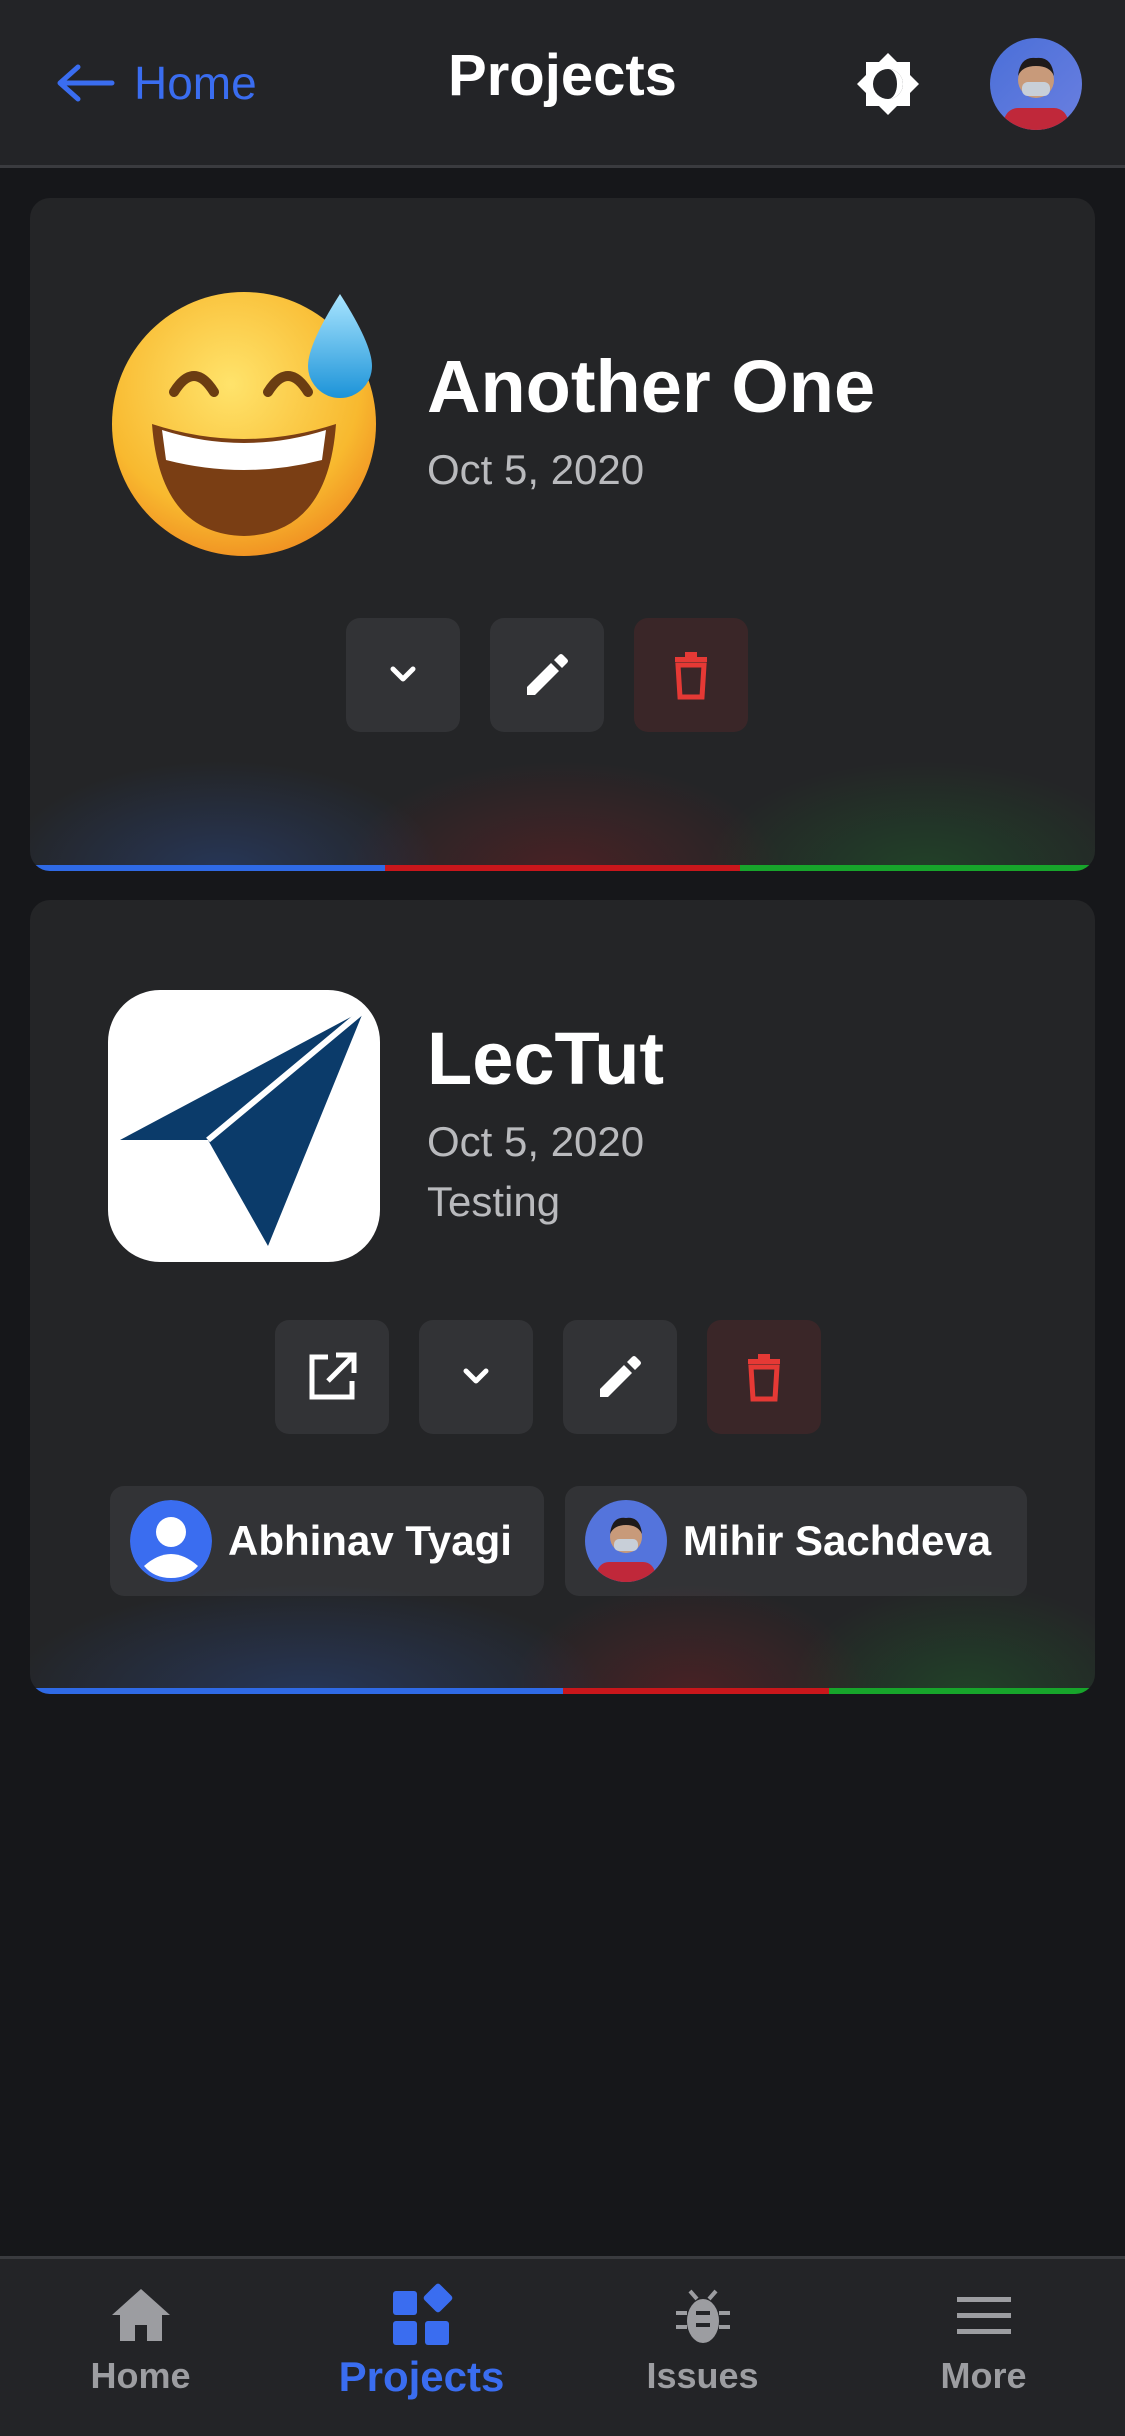 This screenshot has width=1125, height=2436. I want to click on theme-toggle-button, so click(888, 84).